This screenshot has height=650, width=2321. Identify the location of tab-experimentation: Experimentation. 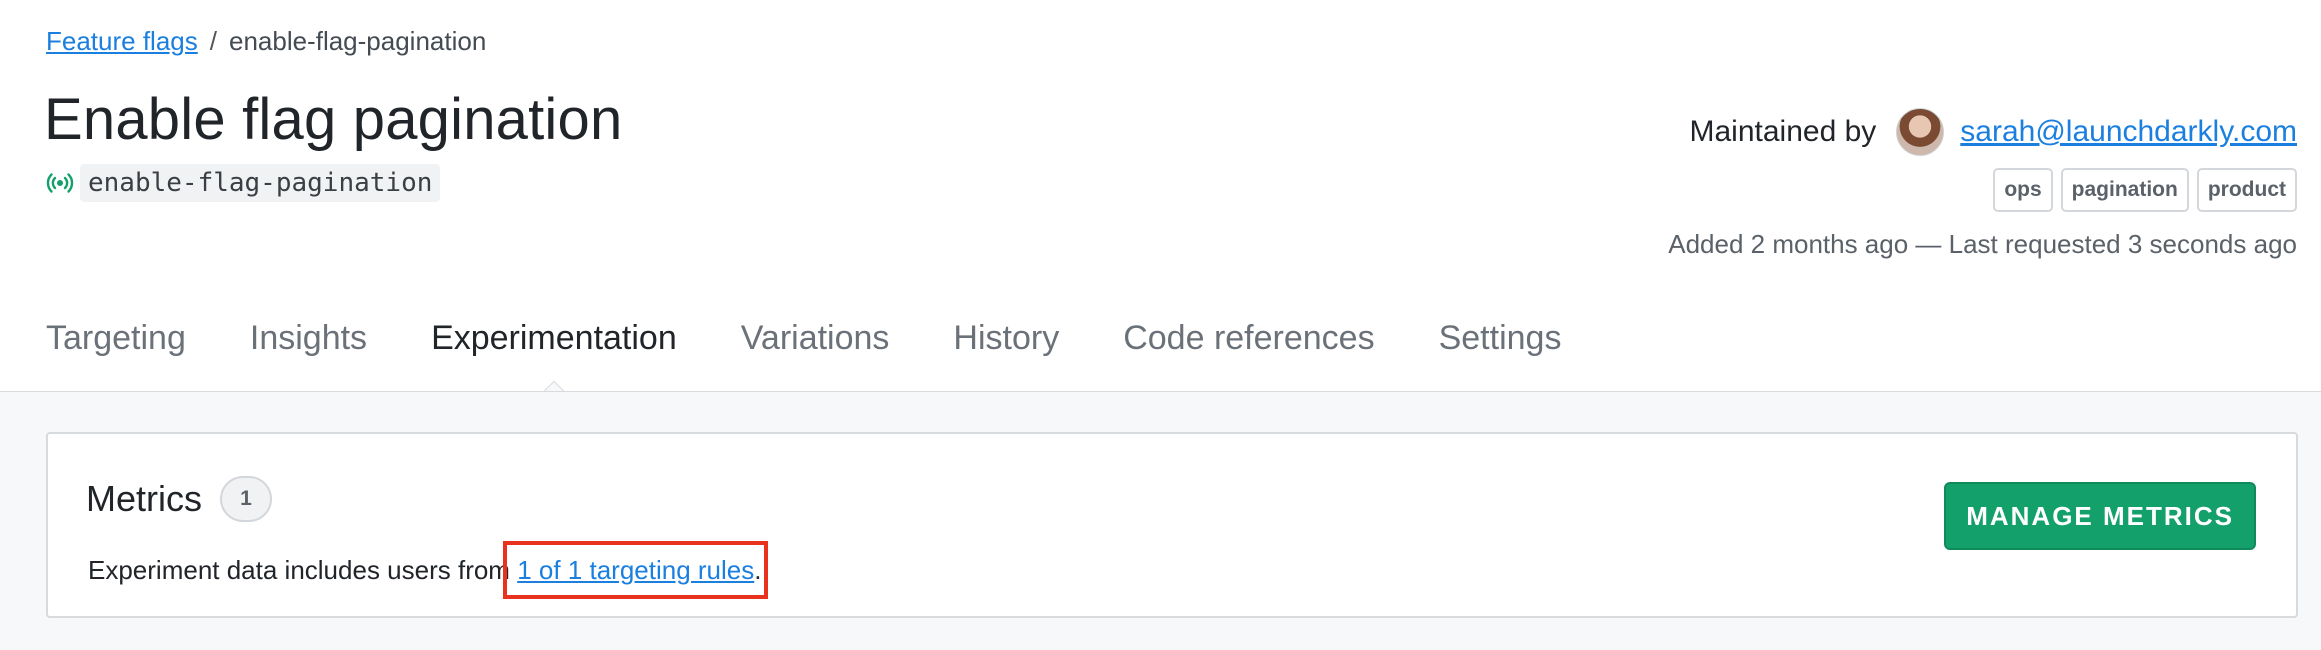
(554, 338).